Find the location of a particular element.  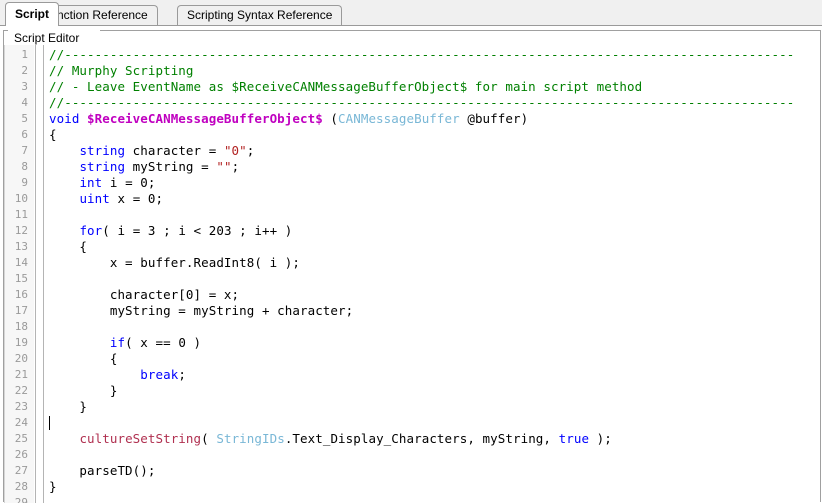

line-number: 20 is located at coordinates (21, 358).